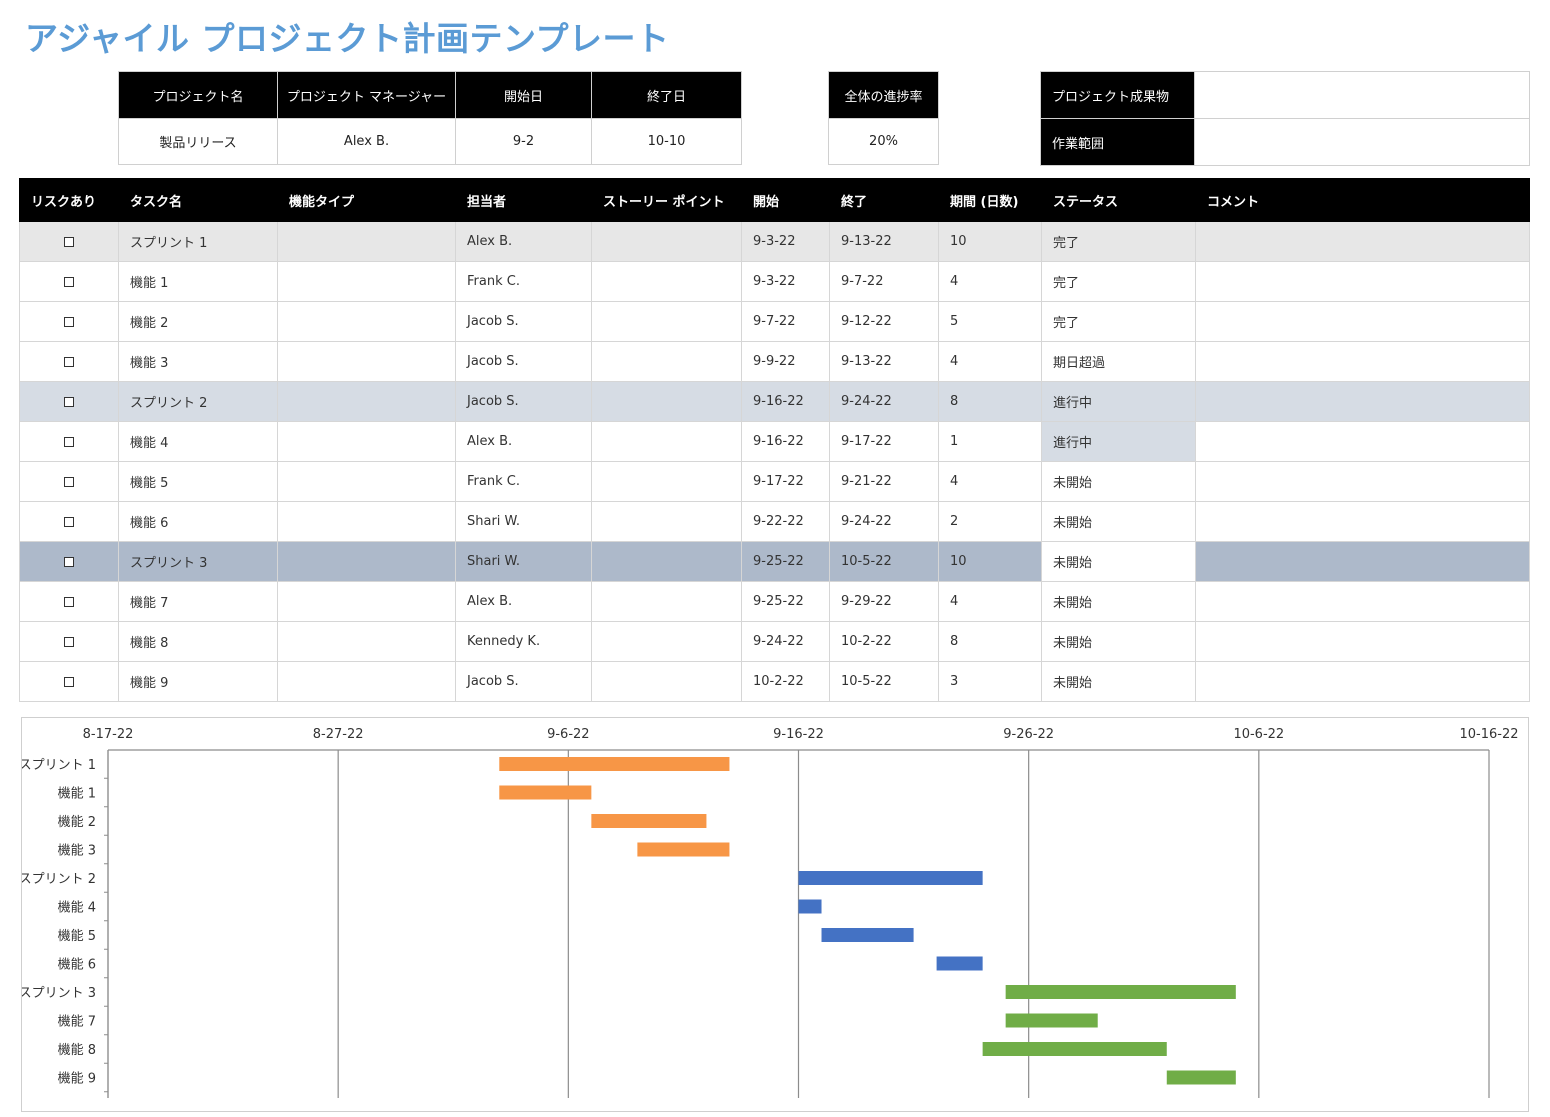 Image resolution: width=1550 pixels, height=1117 pixels. Describe the element at coordinates (785, 521) in the screenshot. I see `start-cell: 9-22-22` at that location.